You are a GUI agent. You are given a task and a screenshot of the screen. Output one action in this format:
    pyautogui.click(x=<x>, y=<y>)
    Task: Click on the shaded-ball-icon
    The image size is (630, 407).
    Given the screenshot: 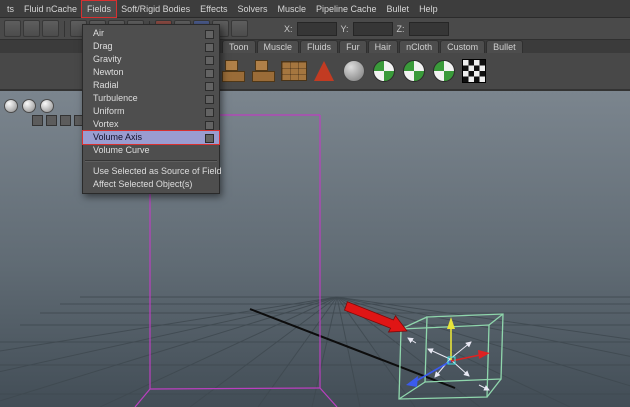 What is the action you would take?
    pyautogui.click(x=11, y=106)
    